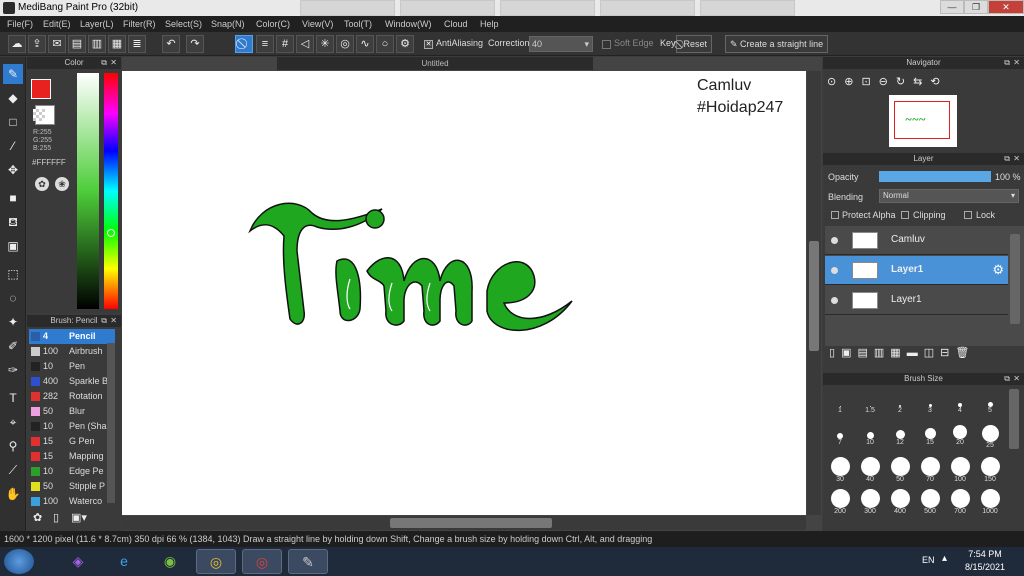 Image resolution: width=1024 pixels, height=576 pixels. What do you see at coordinates (79, 517) in the screenshot?
I see `brush-menu-icon: ▣▾` at bounding box center [79, 517].